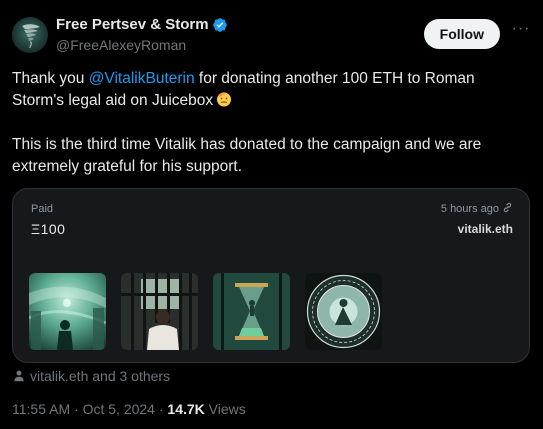  What do you see at coordinates (205, 311) in the screenshot?
I see `nft-thumbnails` at bounding box center [205, 311].